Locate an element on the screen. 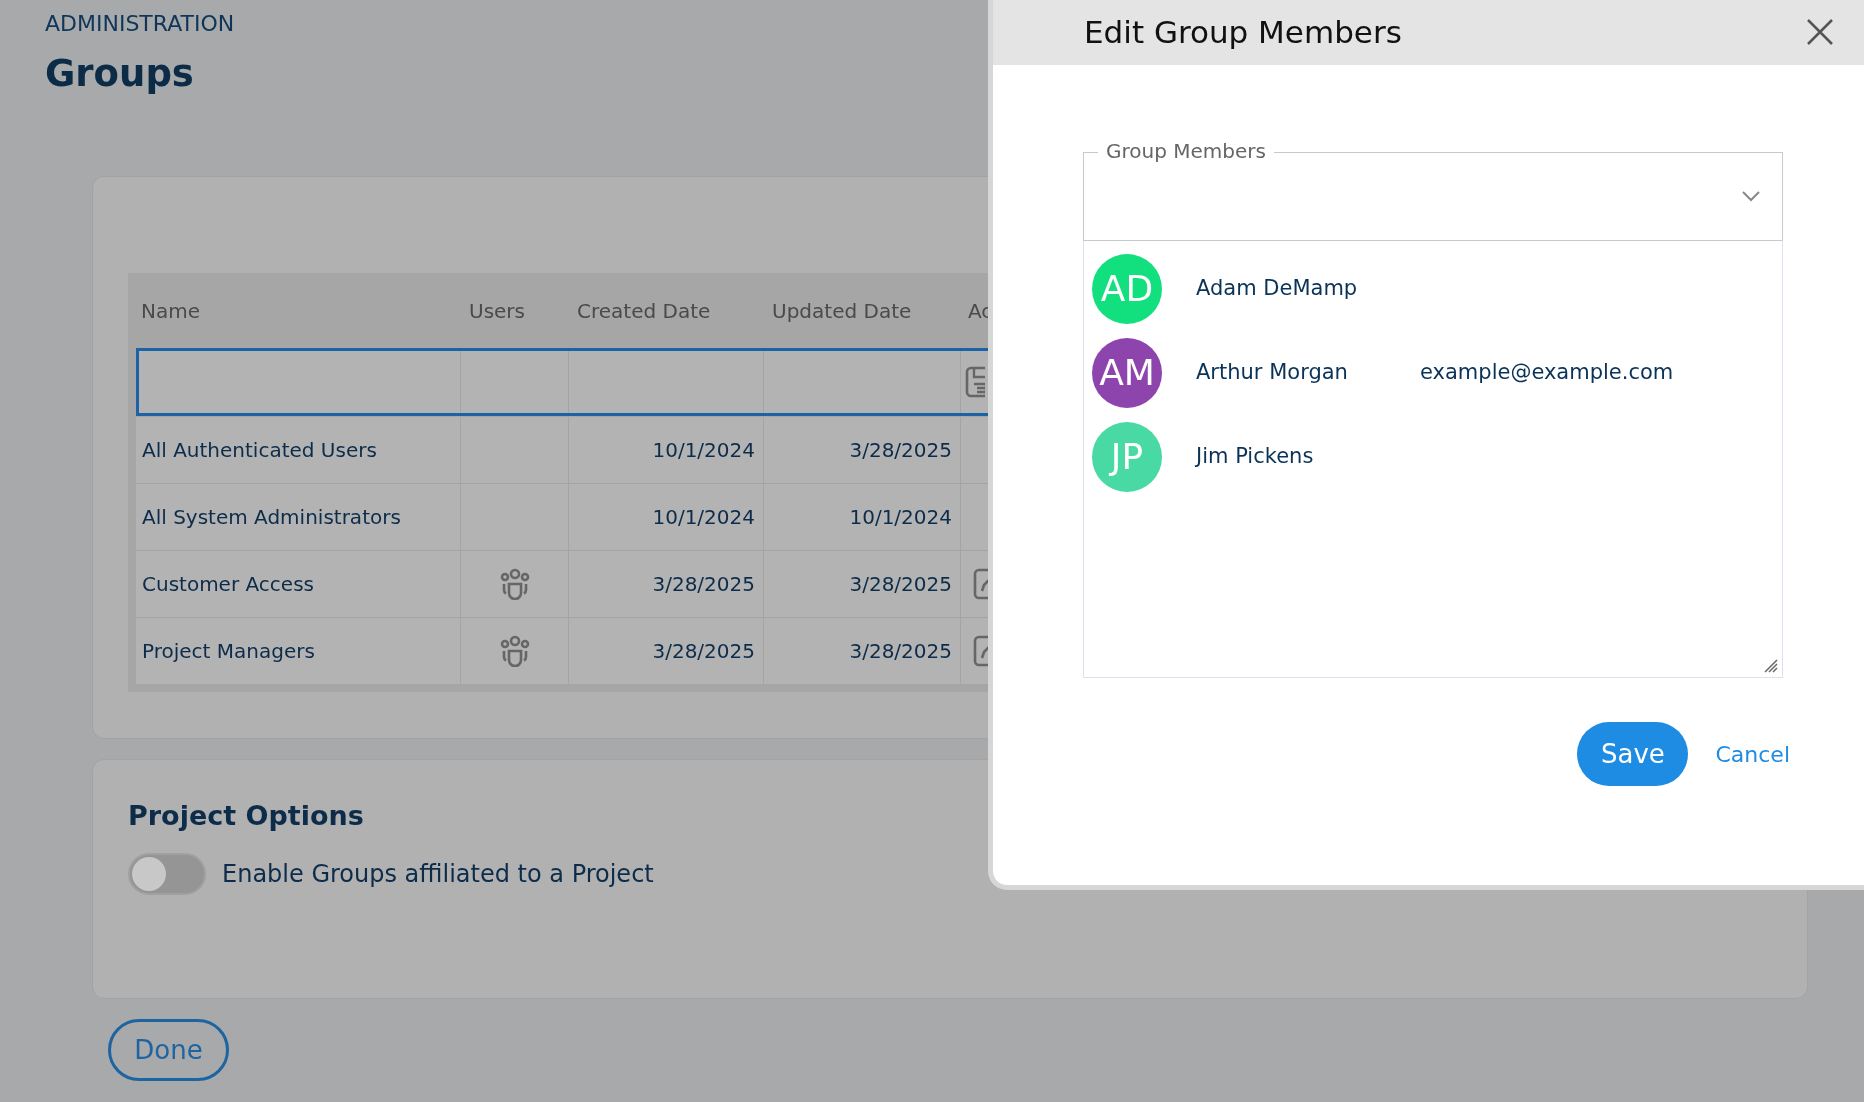 This screenshot has height=1102, width=1864. table-cell: All Authenticated Users is located at coordinates (298, 451).